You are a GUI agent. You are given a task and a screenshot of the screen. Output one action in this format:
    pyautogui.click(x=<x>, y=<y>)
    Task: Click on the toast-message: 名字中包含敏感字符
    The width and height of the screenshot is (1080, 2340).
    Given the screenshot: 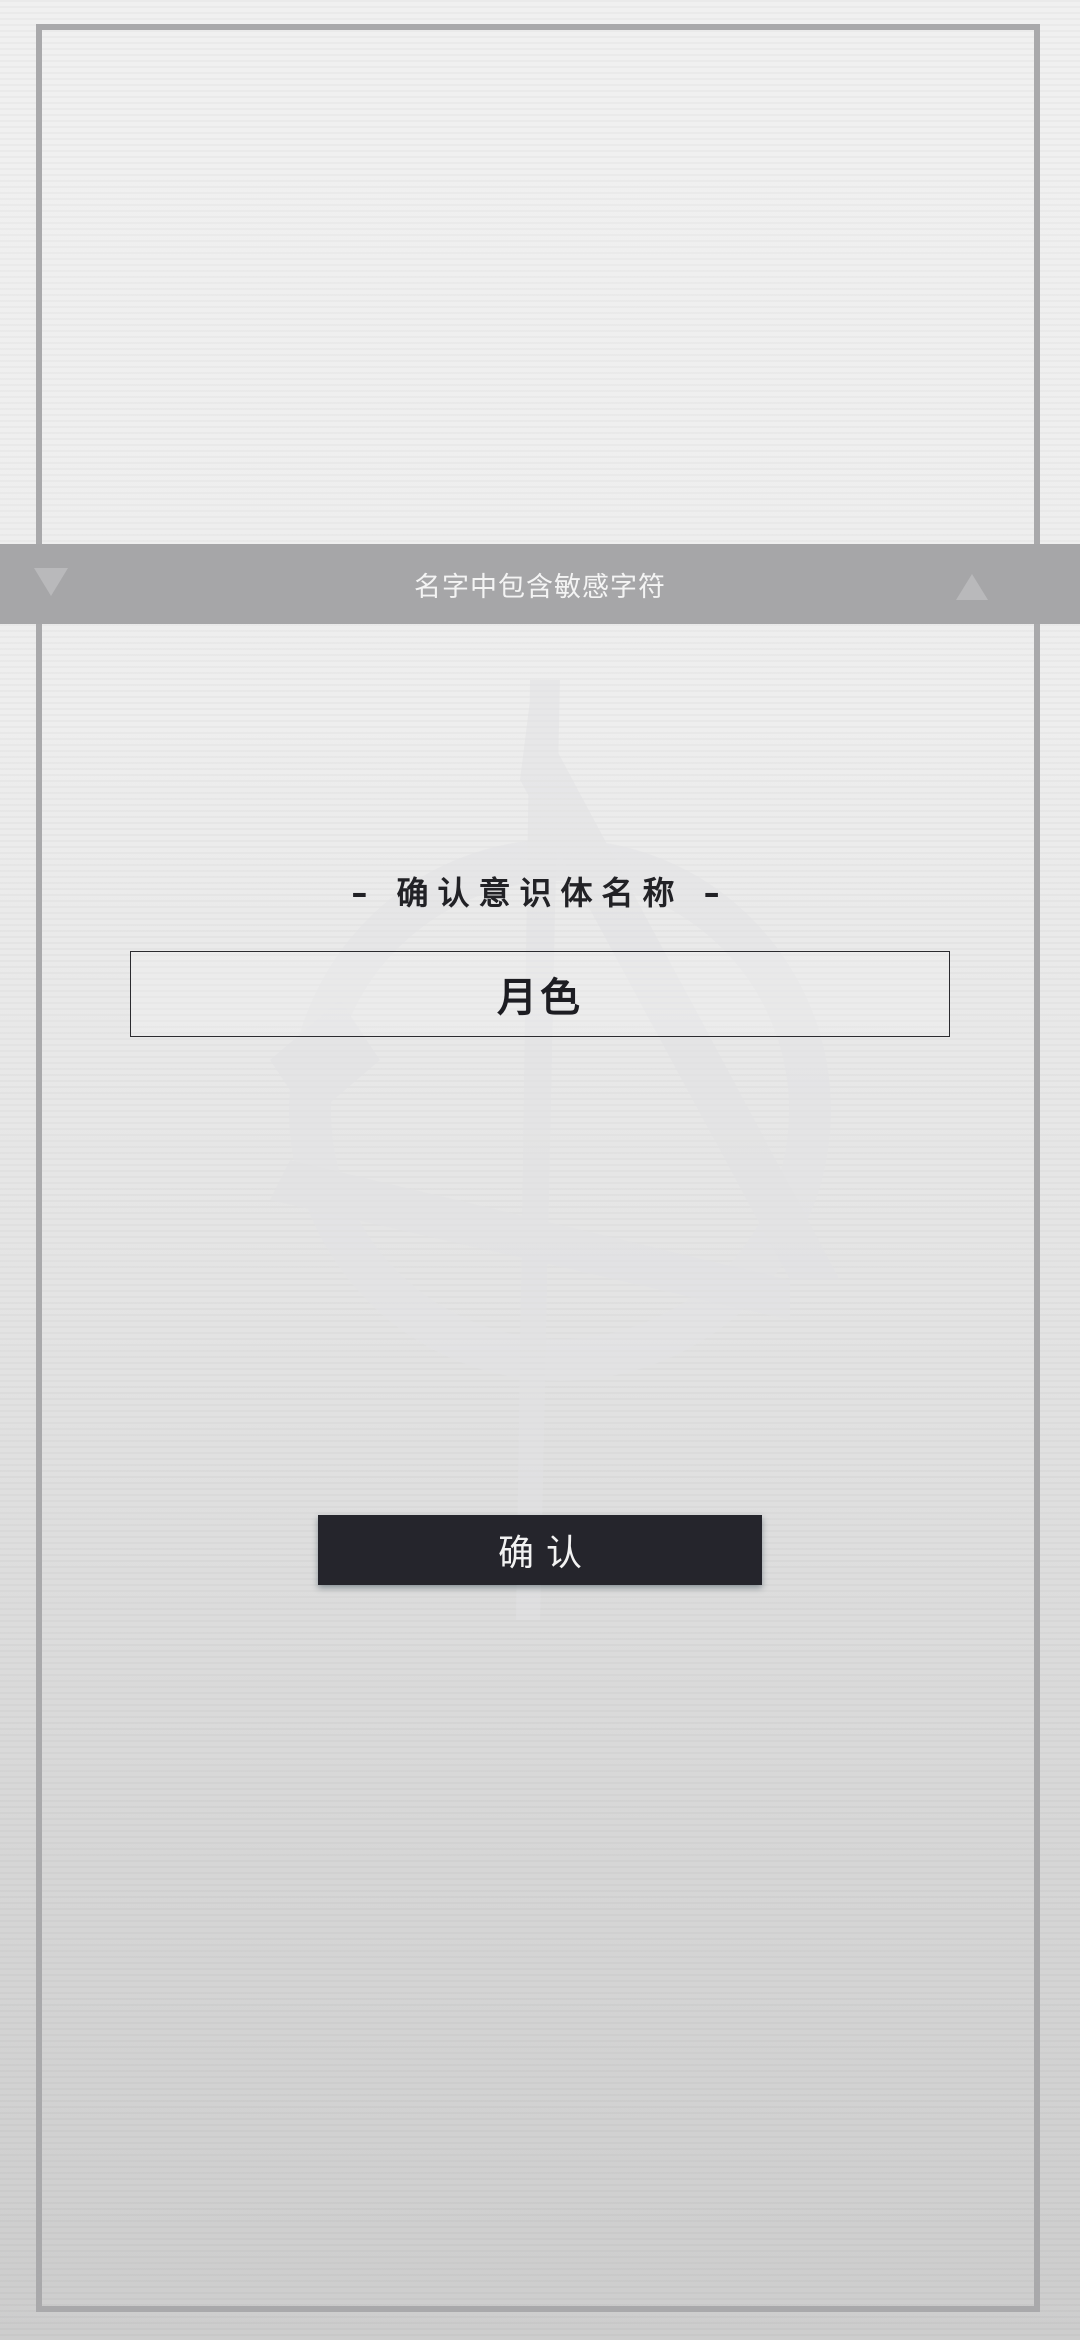 What is the action you would take?
    pyautogui.click(x=540, y=587)
    